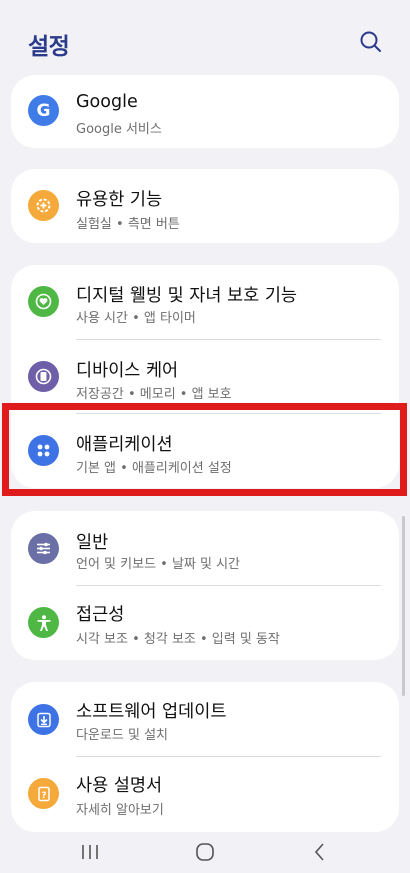  I want to click on settings-item-subtitle: 사용 시간 • 앱 타이머, so click(136, 318).